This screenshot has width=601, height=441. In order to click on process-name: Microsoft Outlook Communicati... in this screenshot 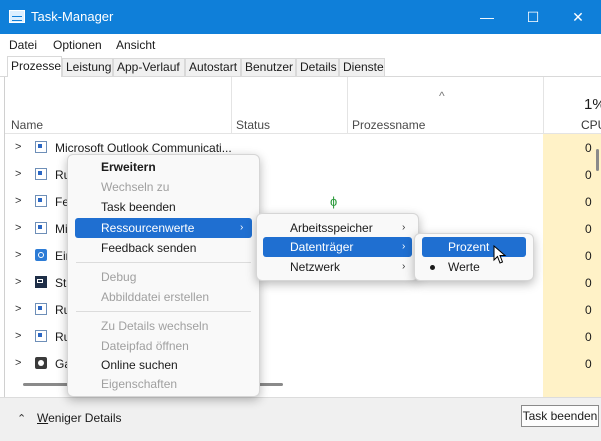, I will do `click(143, 148)`.